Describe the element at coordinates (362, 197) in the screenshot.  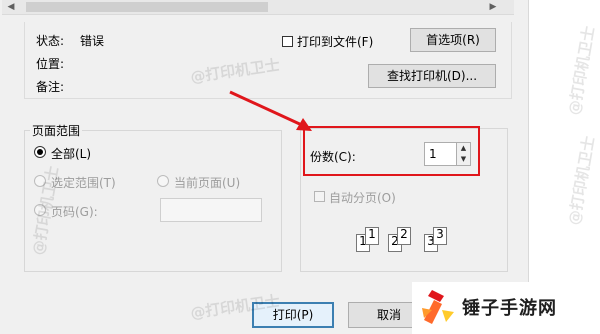
I see `collate-label: 自动分页(O)` at that location.